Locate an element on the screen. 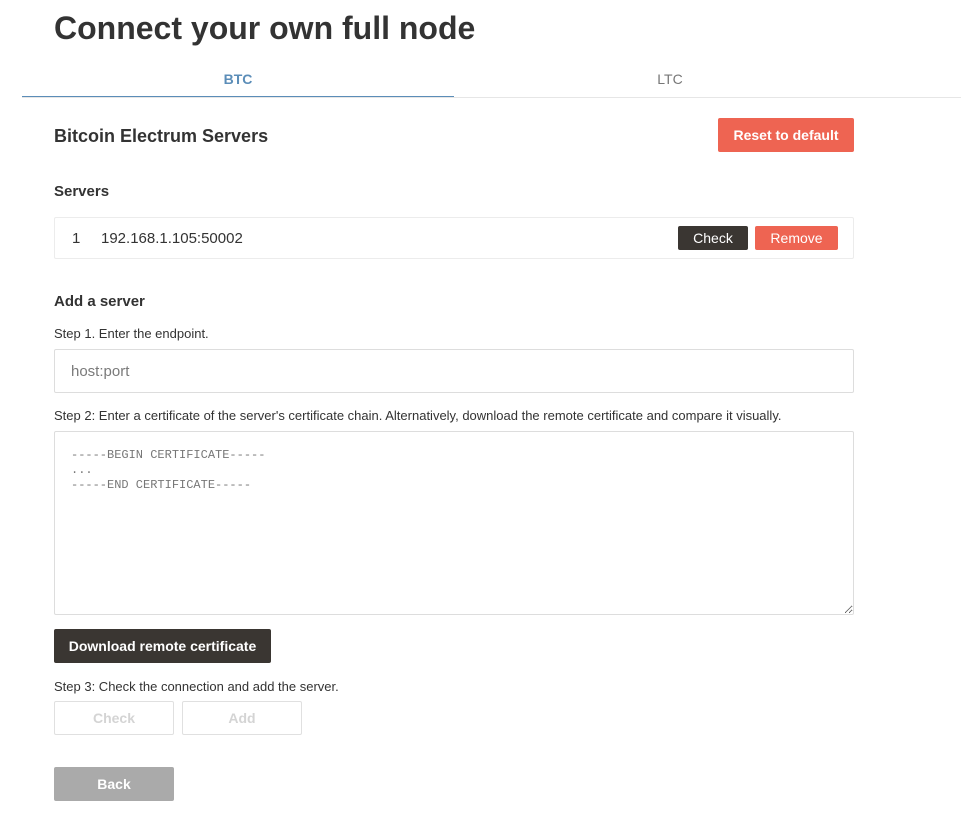 The width and height of the screenshot is (961, 826). endpoint-input is located at coordinates (454, 371).